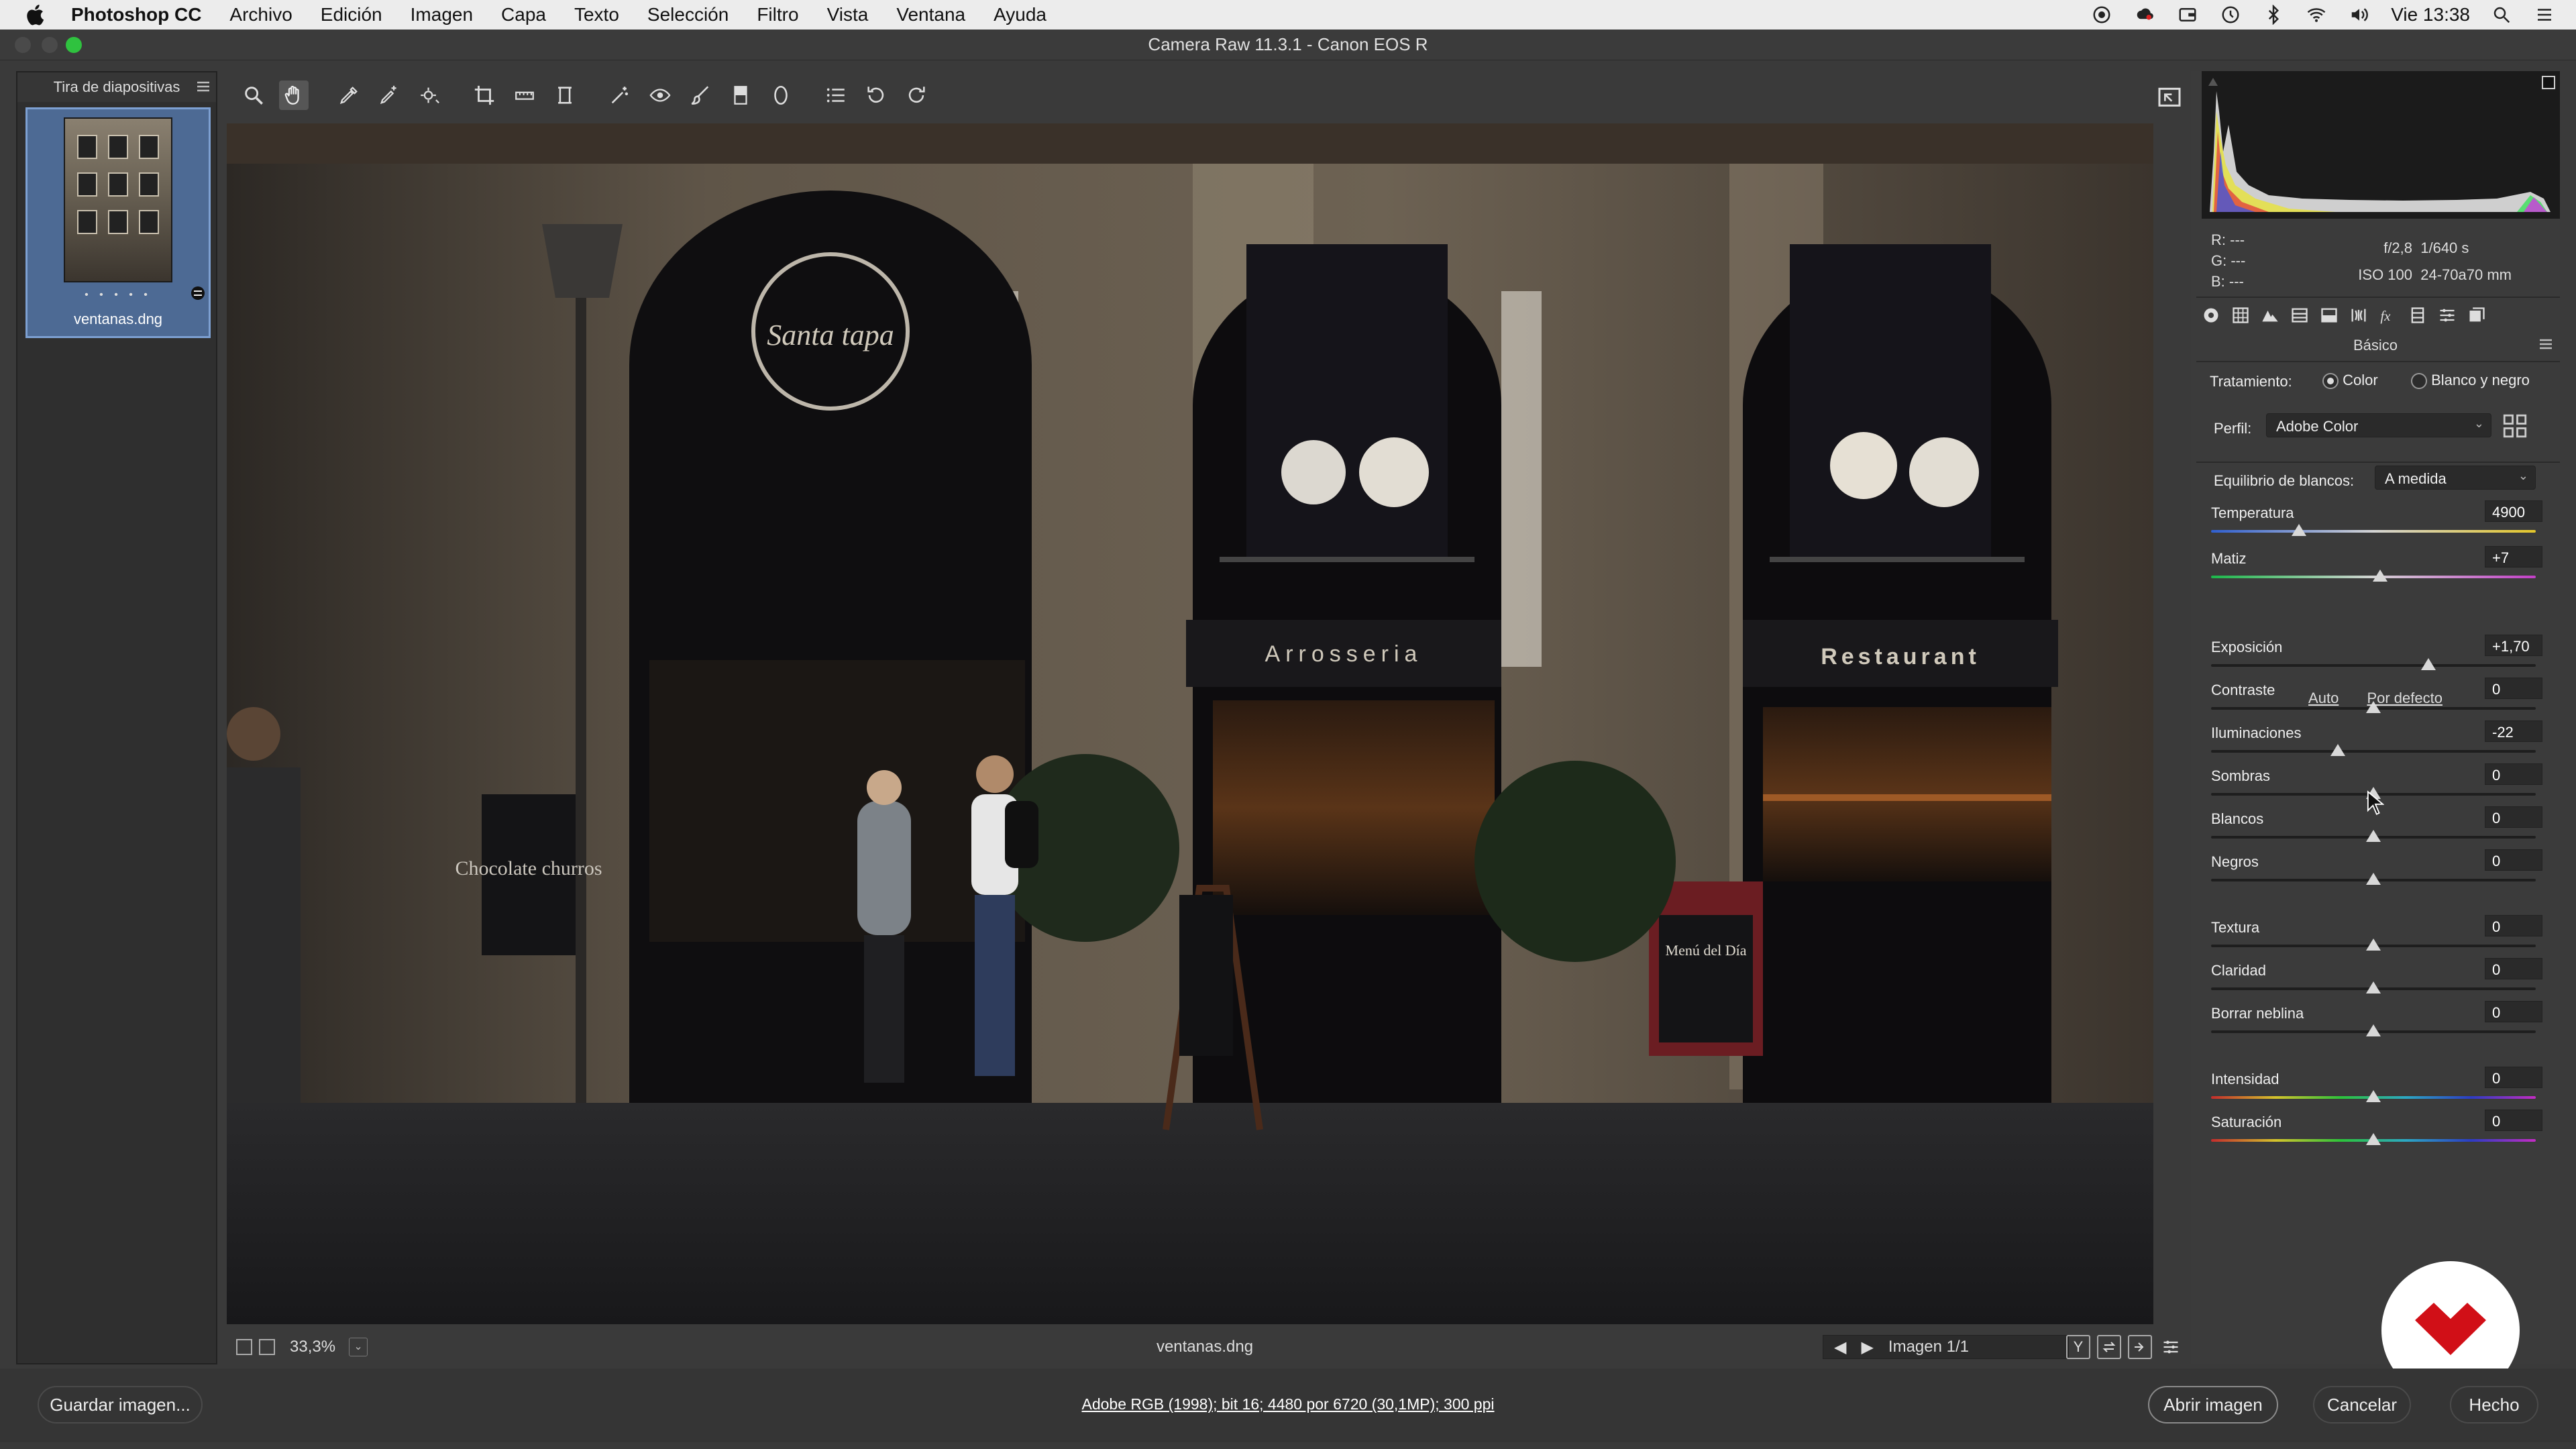 This screenshot has height=1449, width=2576. I want to click on window-zoom-button, so click(74, 45).